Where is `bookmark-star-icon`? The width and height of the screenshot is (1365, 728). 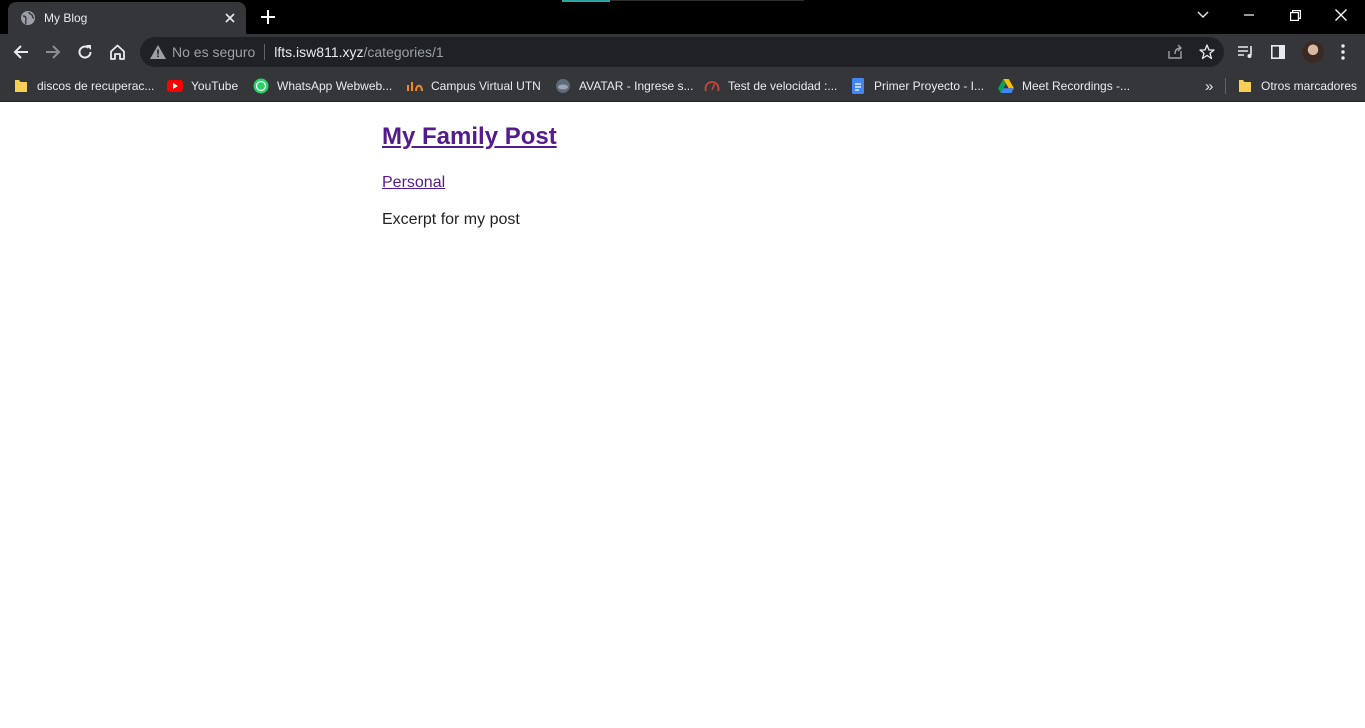 bookmark-star-icon is located at coordinates (1207, 52).